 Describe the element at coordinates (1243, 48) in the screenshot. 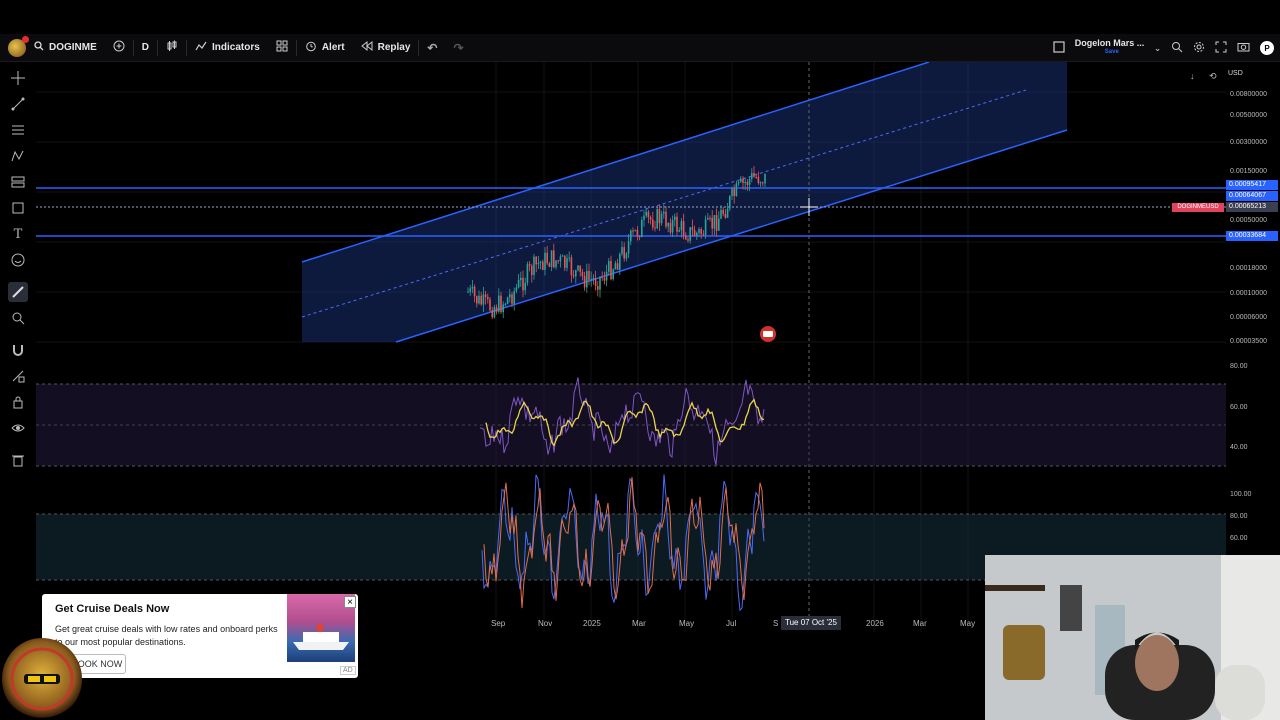

I see `camera-icon` at that location.